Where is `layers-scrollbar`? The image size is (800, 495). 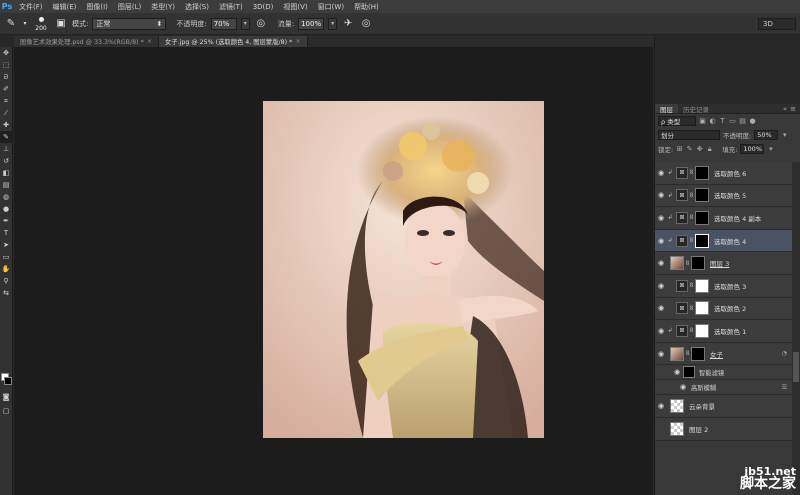 layers-scrollbar is located at coordinates (796, 328).